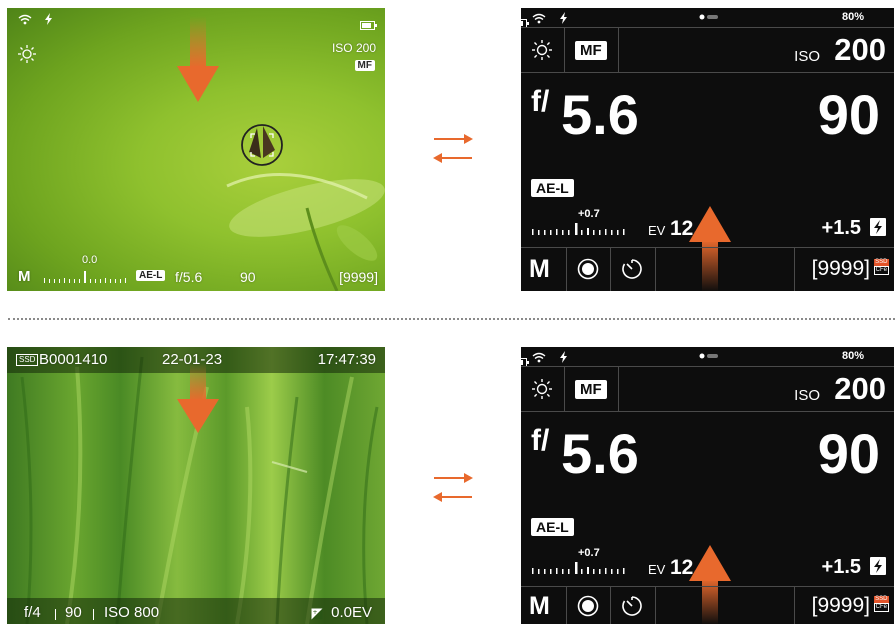 The width and height of the screenshot is (895, 625). Describe the element at coordinates (132, 612) in the screenshot. I see `iso-value: ISO 800` at that location.